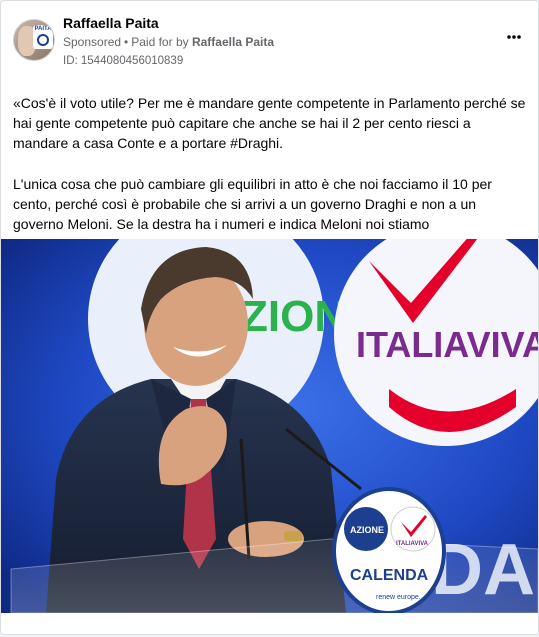  Describe the element at coordinates (92, 42) in the screenshot. I see `sponsored-label: Sponsored` at that location.